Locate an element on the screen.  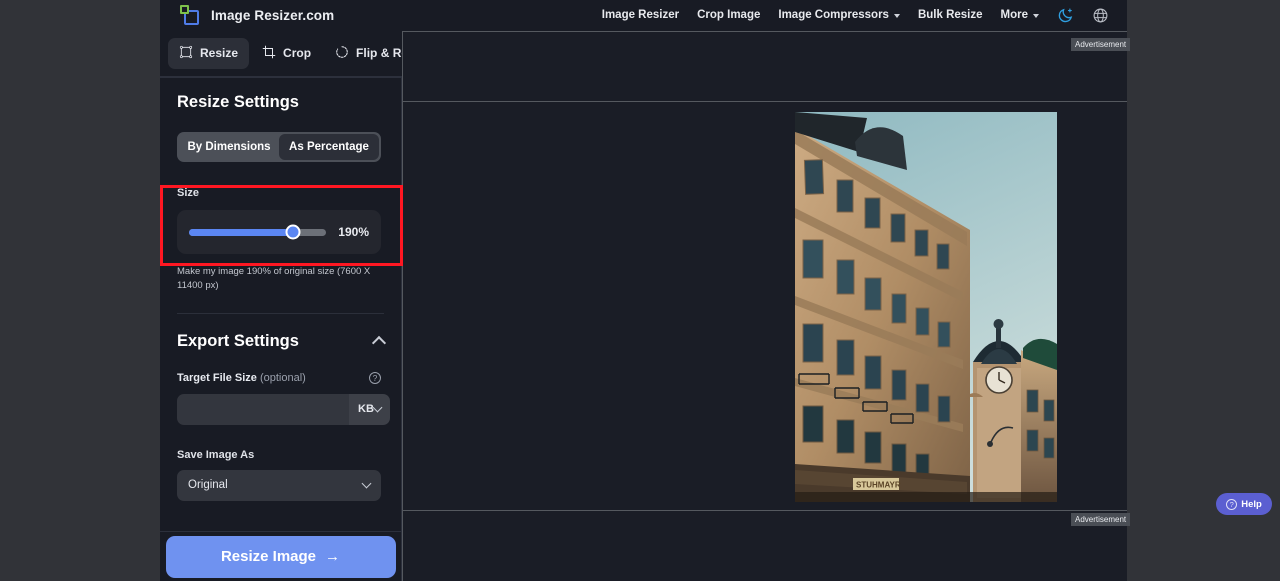
nav-item-image-resizer: Image Resizer is located at coordinates (640, 15).